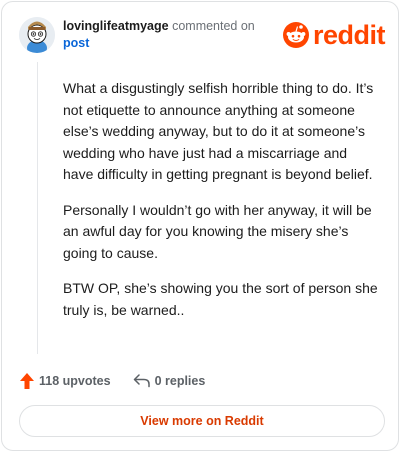 This screenshot has width=400, height=452. What do you see at coordinates (173, 43) in the screenshot?
I see `post-link: post` at bounding box center [173, 43].